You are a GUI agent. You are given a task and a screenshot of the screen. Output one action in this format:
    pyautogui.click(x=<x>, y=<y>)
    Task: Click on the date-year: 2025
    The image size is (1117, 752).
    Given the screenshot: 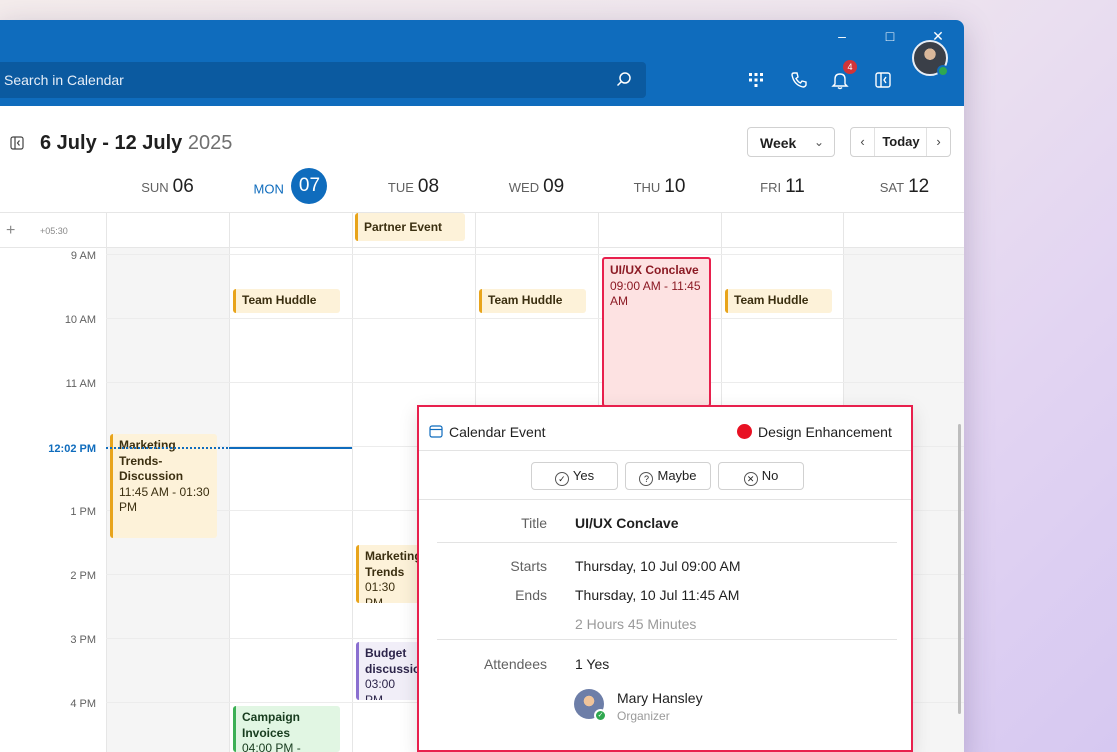 What is the action you would take?
    pyautogui.click(x=210, y=143)
    